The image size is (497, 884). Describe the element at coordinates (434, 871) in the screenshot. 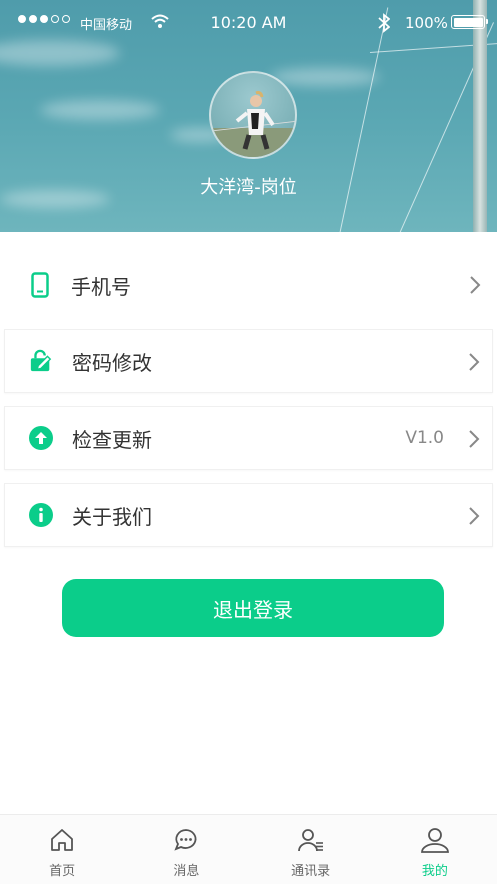

I see `tab-label: 我的` at that location.